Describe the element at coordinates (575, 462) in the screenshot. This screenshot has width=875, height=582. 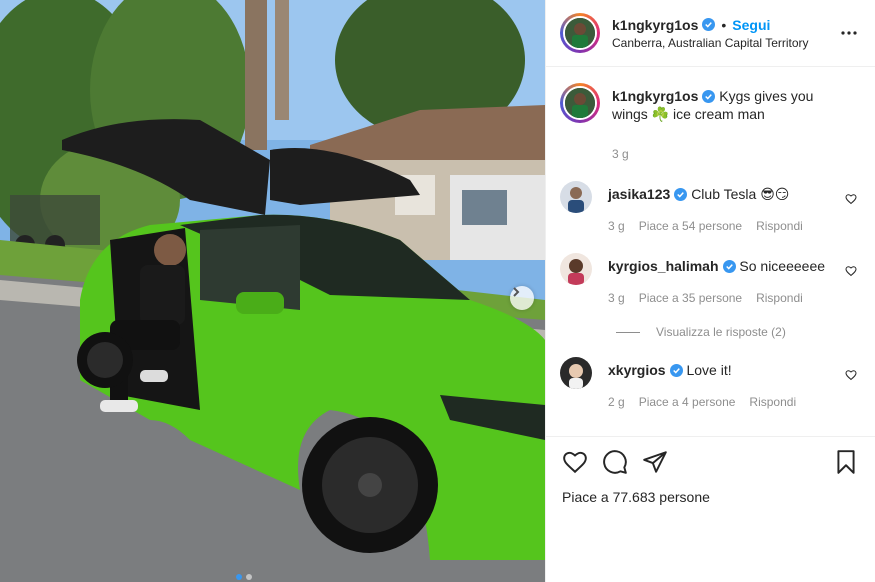
I see `like-button` at that location.